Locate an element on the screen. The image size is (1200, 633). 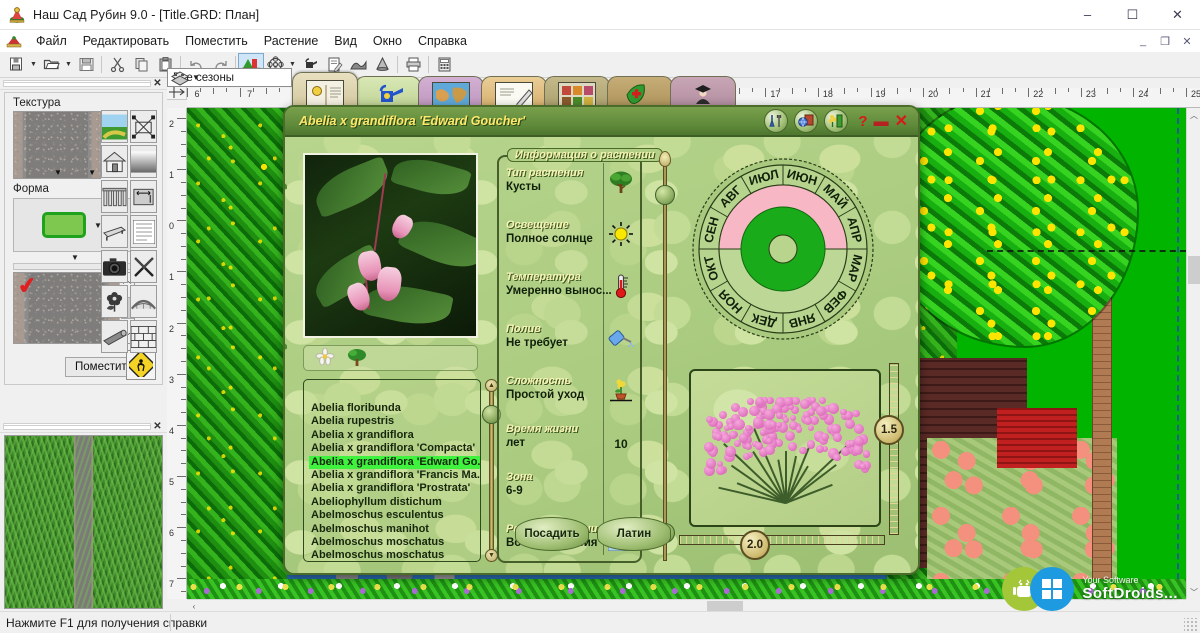
dialog-help-button: ? is located at coordinates (862, 121).